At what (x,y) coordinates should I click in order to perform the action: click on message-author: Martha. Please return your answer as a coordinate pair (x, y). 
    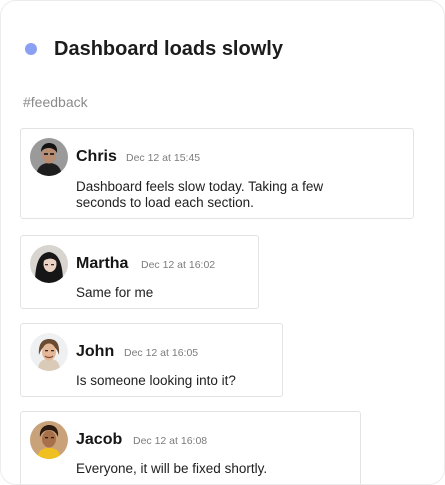
    Looking at the image, I should click on (102, 263).